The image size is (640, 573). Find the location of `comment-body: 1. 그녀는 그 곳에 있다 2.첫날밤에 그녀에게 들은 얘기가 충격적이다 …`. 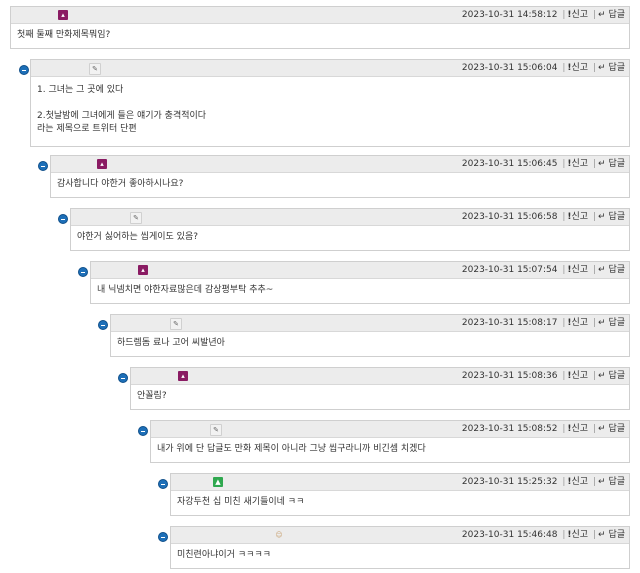

comment-body: 1. 그녀는 그 곳에 있다 2.첫날밤에 그녀에게 들은 얘기가 충격적이다 … is located at coordinates (330, 109).